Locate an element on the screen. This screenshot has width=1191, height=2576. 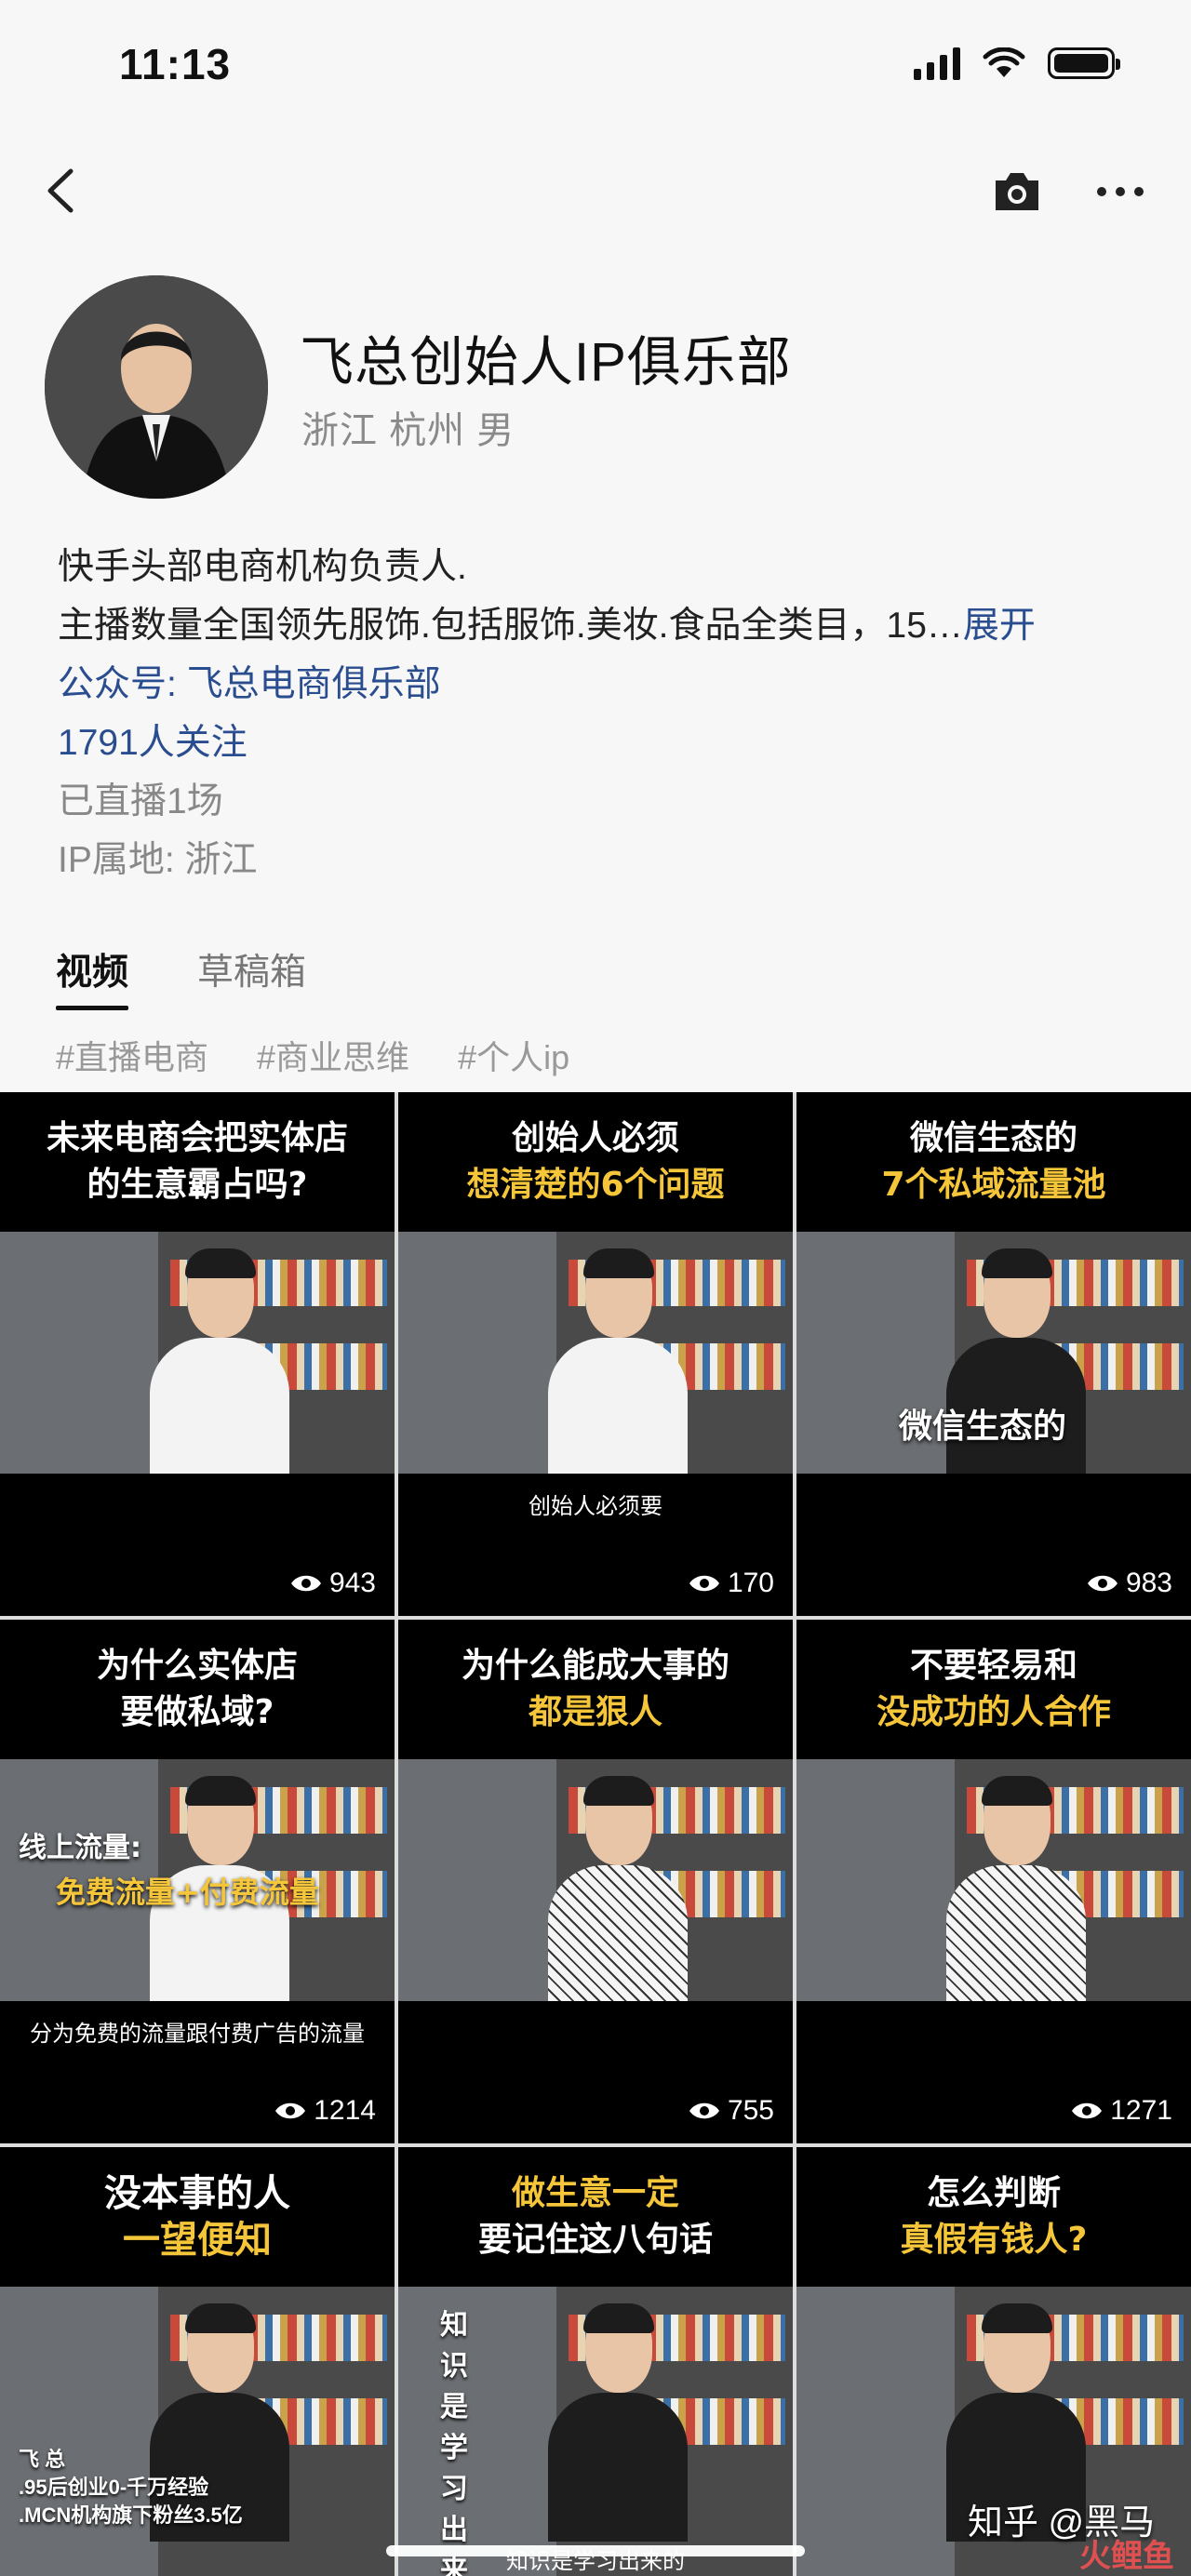
video-card: 未来电商会把实体店 的生意霸占吗? 943 is located at coordinates (197, 1354).